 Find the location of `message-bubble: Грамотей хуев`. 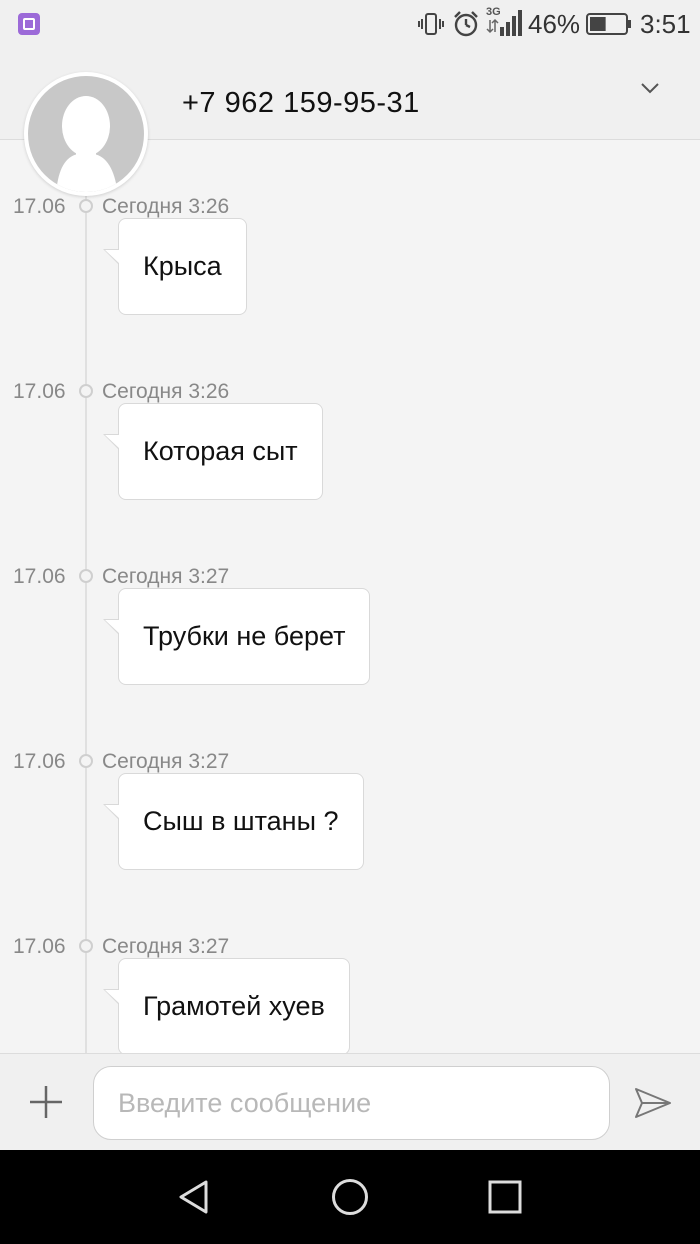

message-bubble: Грамотей хуев is located at coordinates (226, 1005).